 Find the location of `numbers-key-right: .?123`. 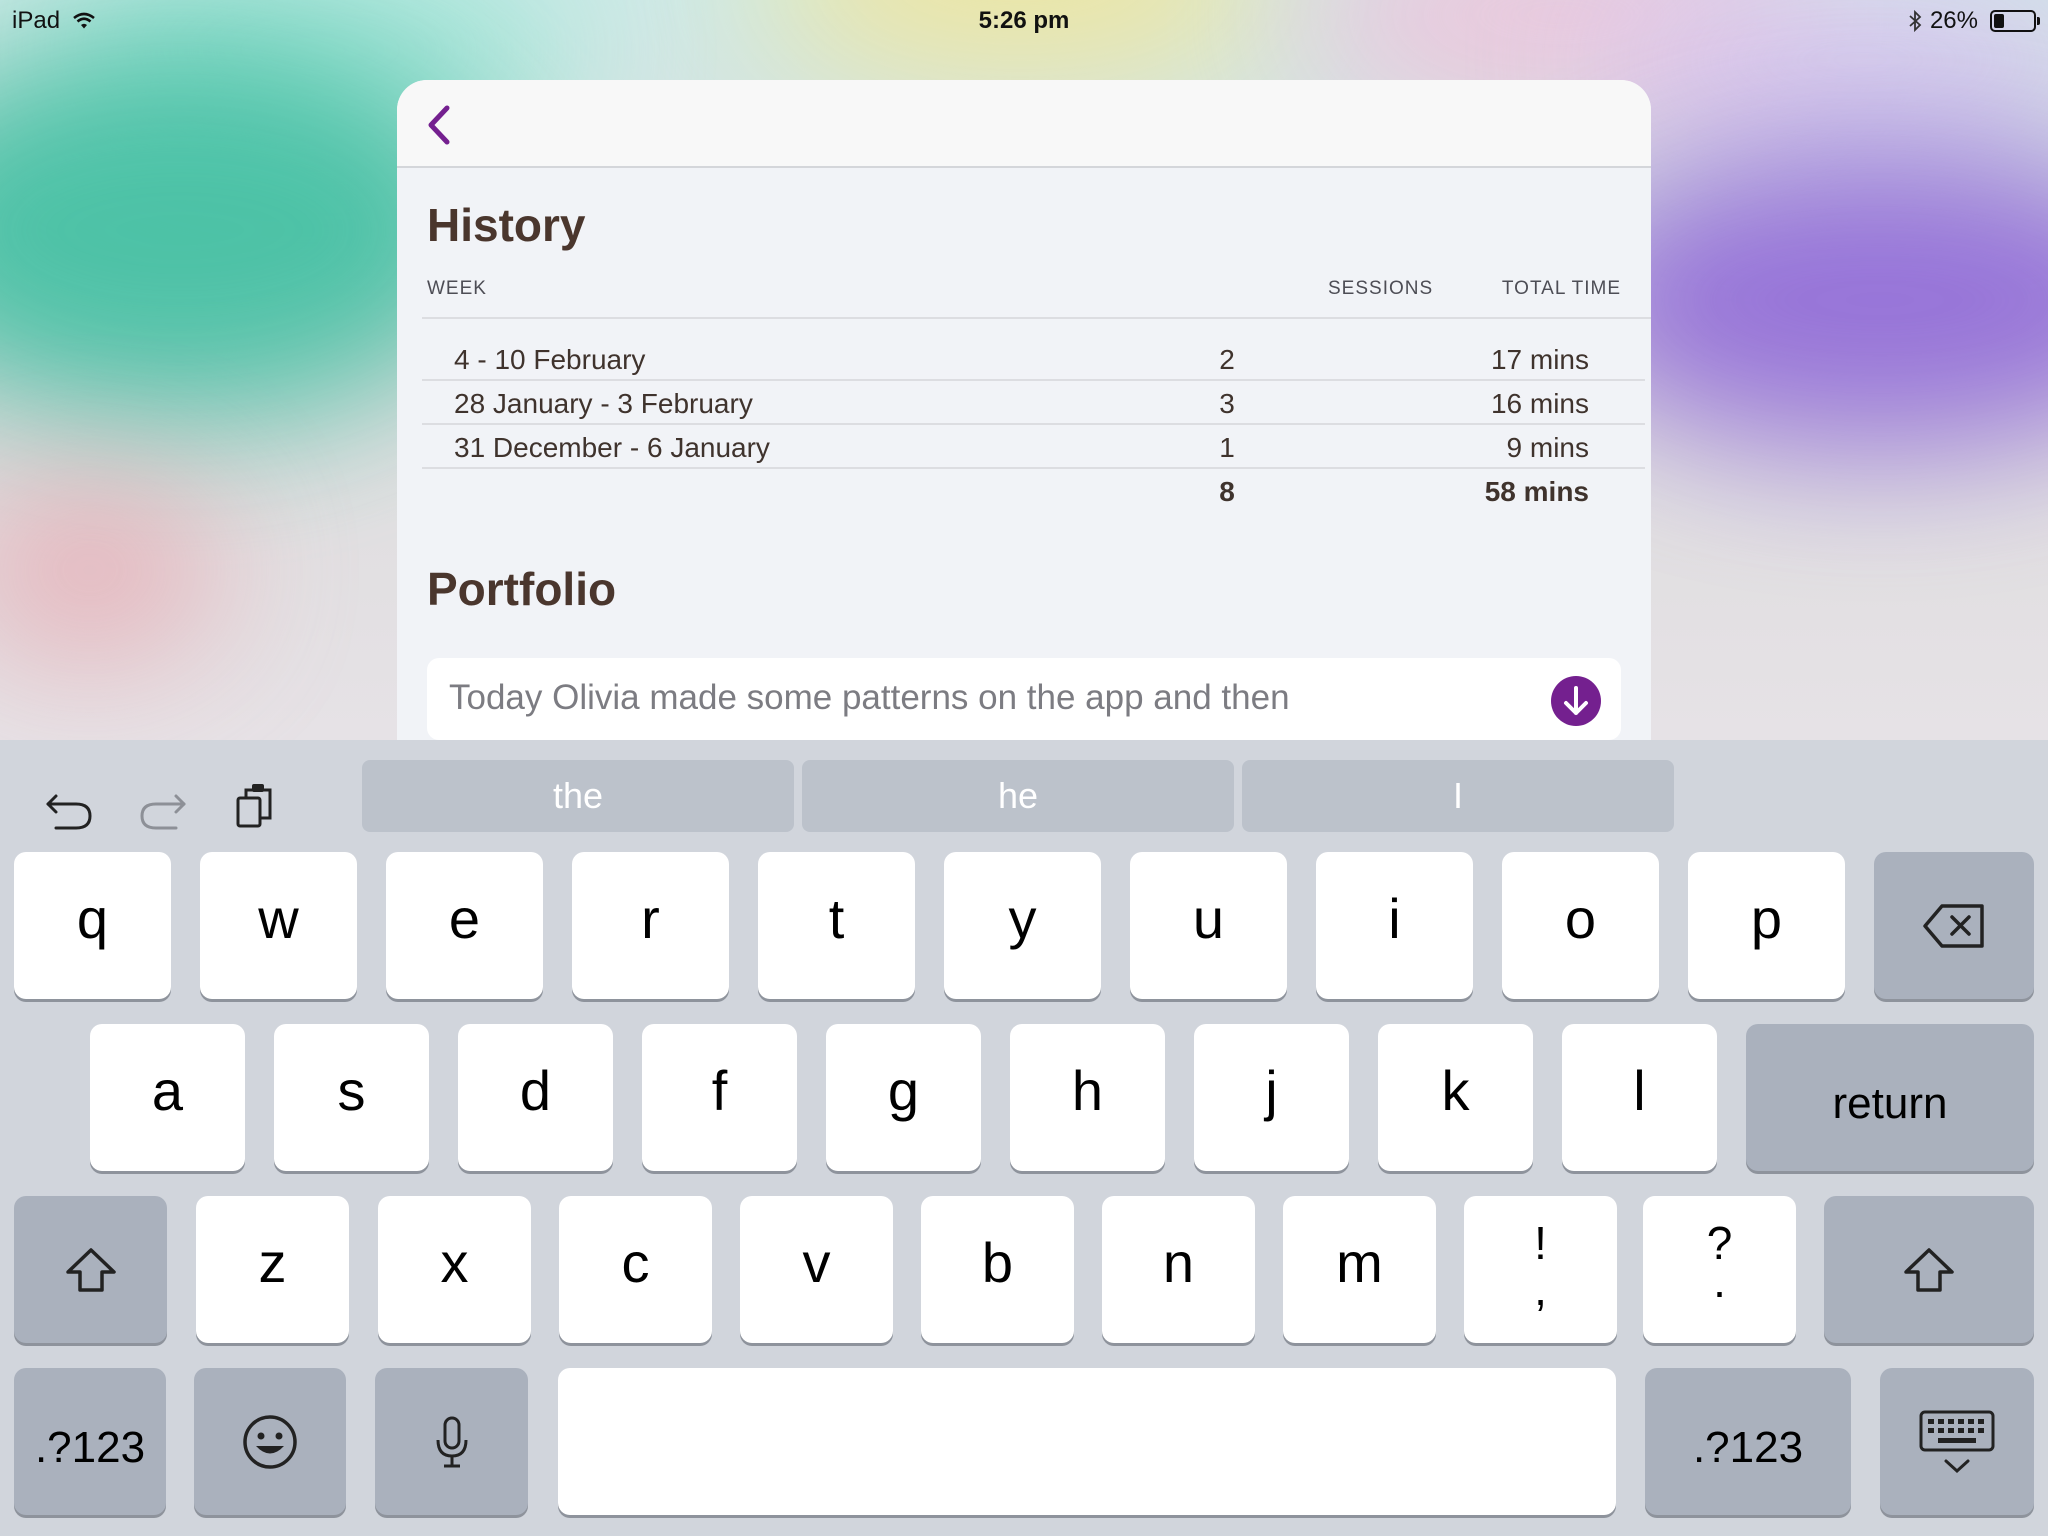

numbers-key-right: .?123 is located at coordinates (1748, 1441).